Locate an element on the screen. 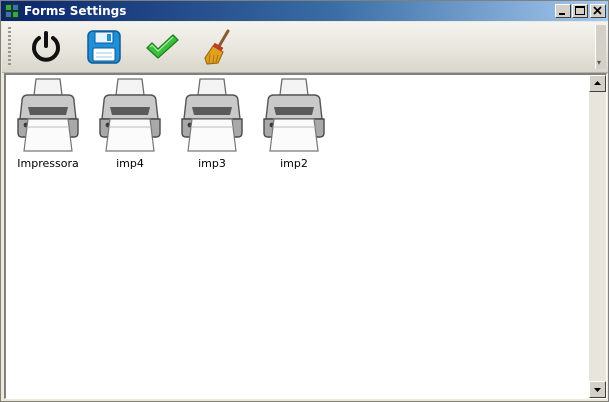 This screenshot has height=402, width=609. printer-label: imp4 is located at coordinates (130, 163).